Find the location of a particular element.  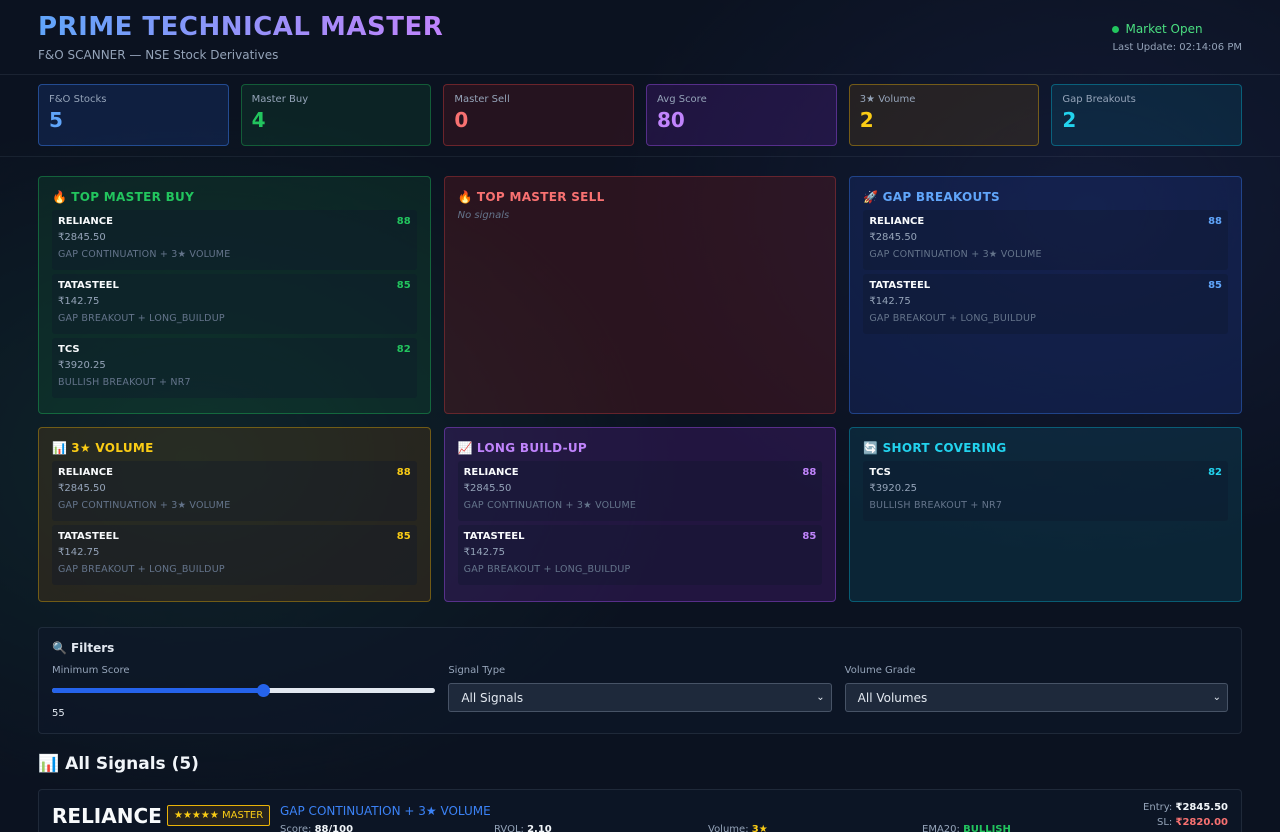

metric-rvol: RVOL: 2.10 is located at coordinates (601, 828).